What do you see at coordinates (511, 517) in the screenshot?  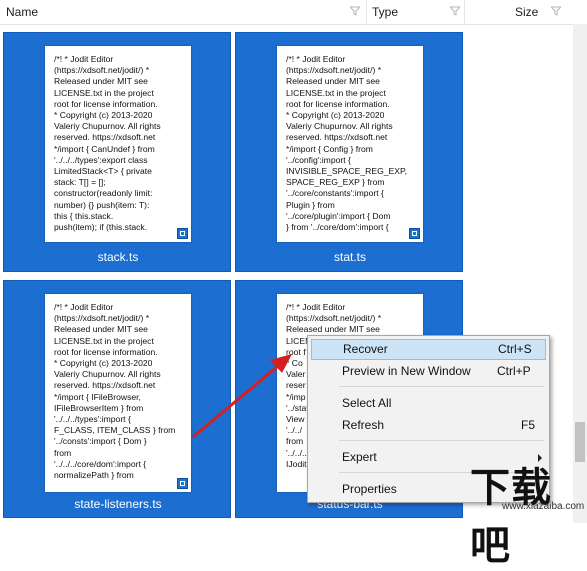 I see `watermark-brand: 下载吧` at bounding box center [511, 517].